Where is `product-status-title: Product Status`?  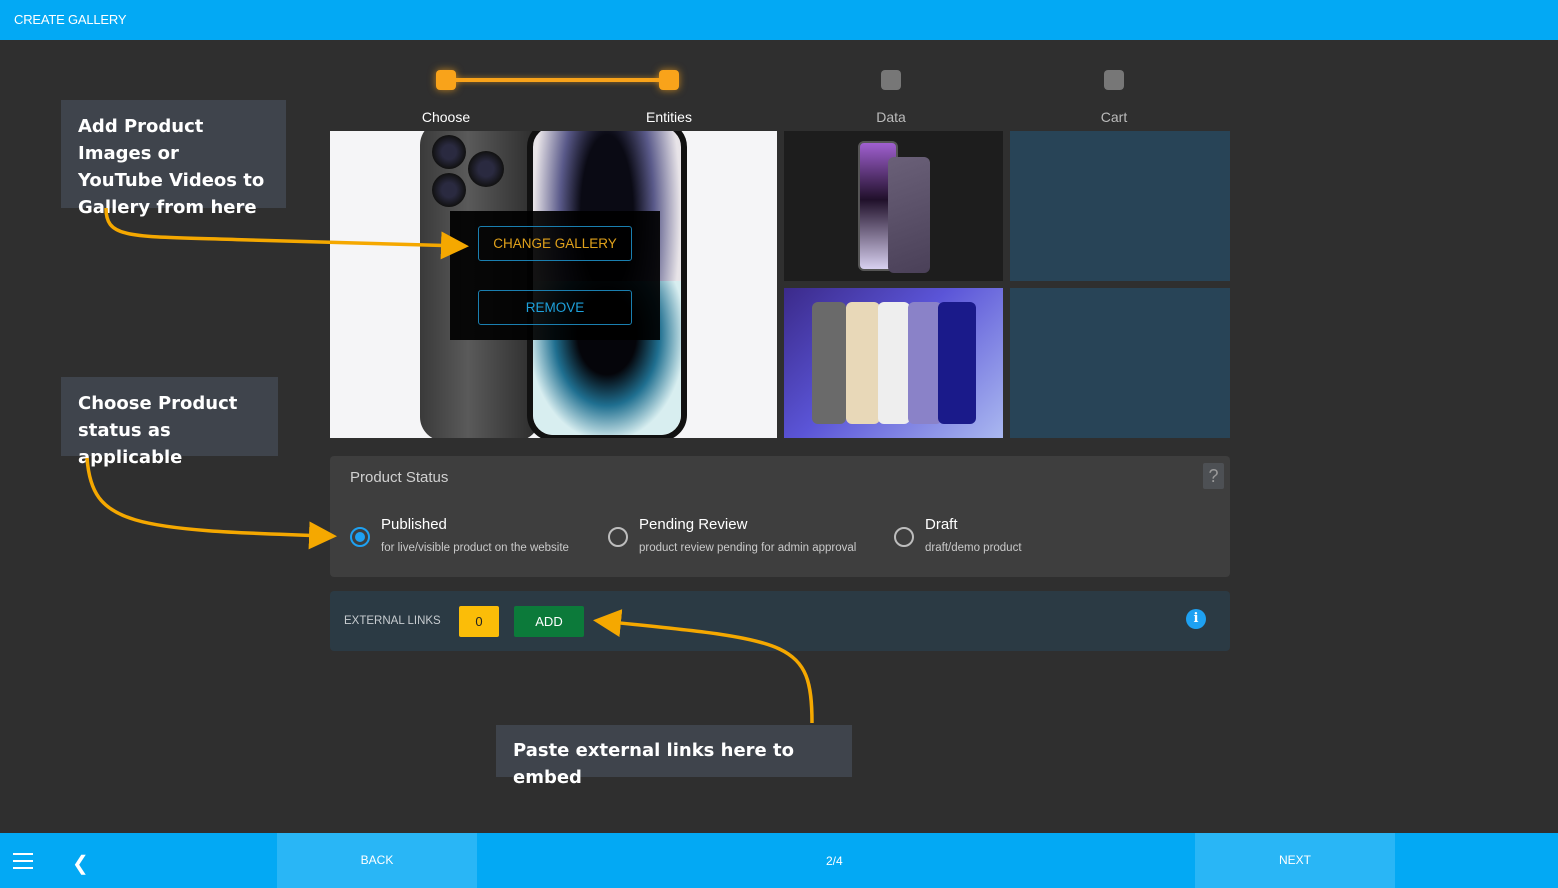
product-status-title: Product Status is located at coordinates (399, 477).